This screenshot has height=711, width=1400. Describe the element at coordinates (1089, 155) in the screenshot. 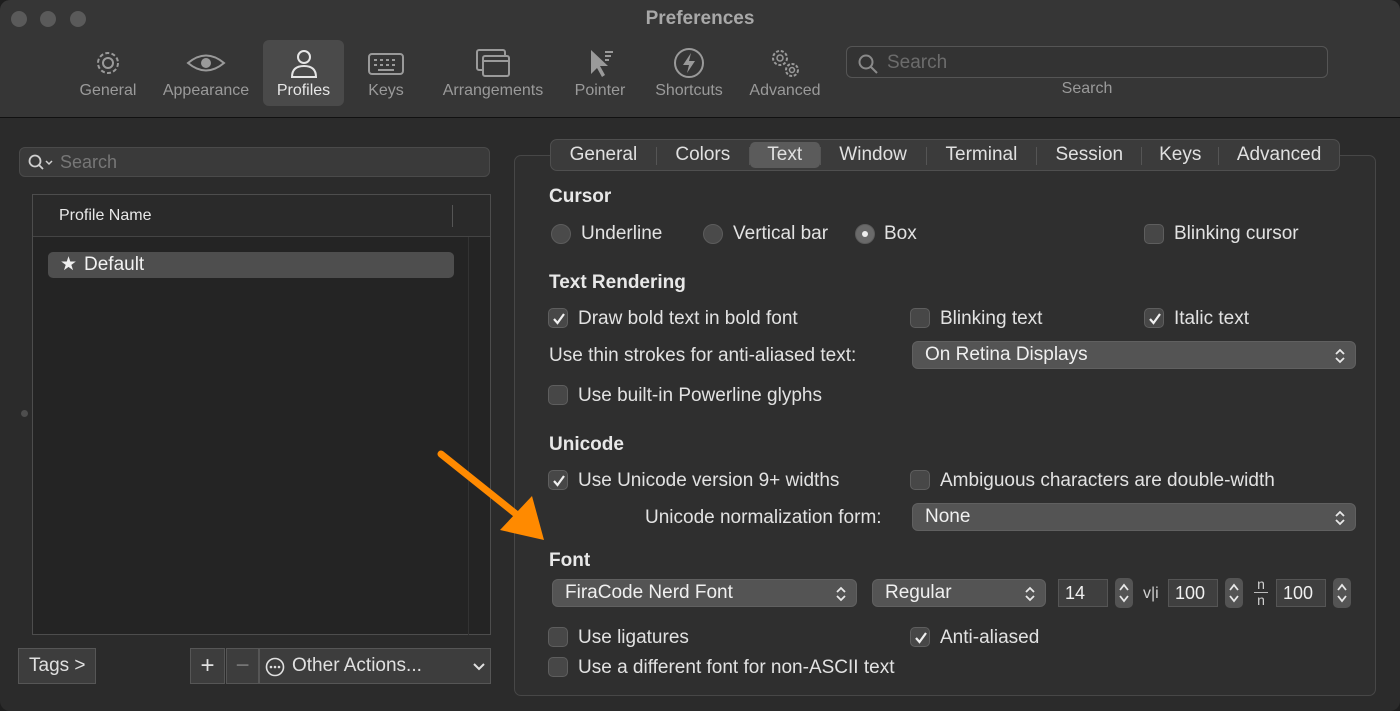

I see `tab-session: Session` at that location.